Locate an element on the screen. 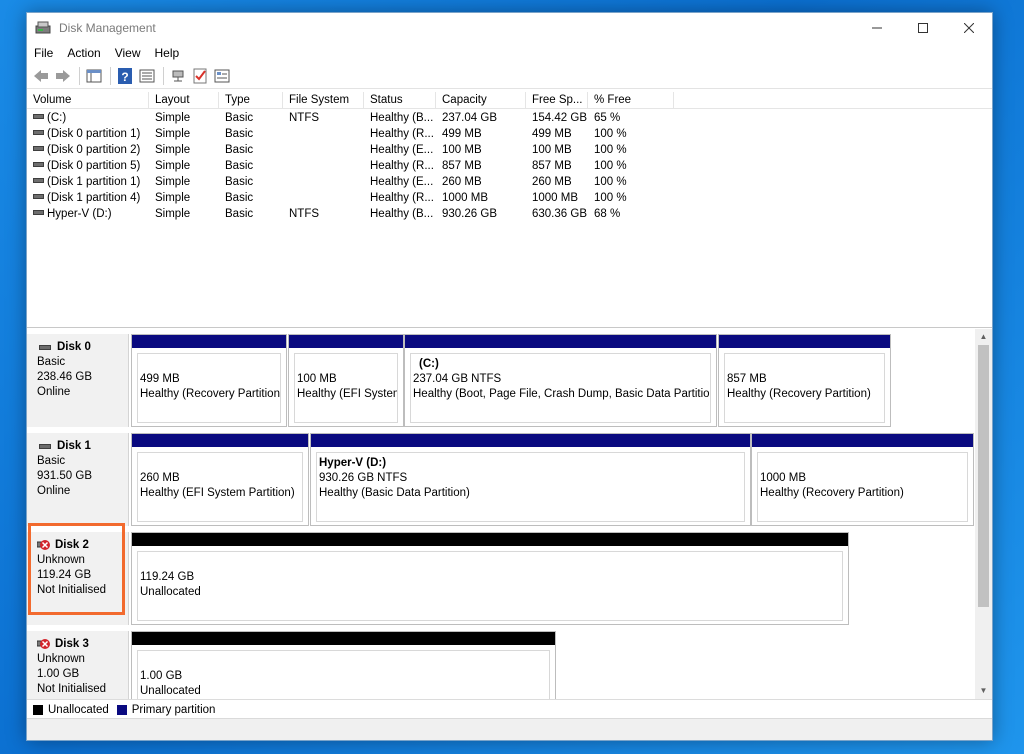 This screenshot has width=1024, height=754. checklist-icon is located at coordinates (200, 76).